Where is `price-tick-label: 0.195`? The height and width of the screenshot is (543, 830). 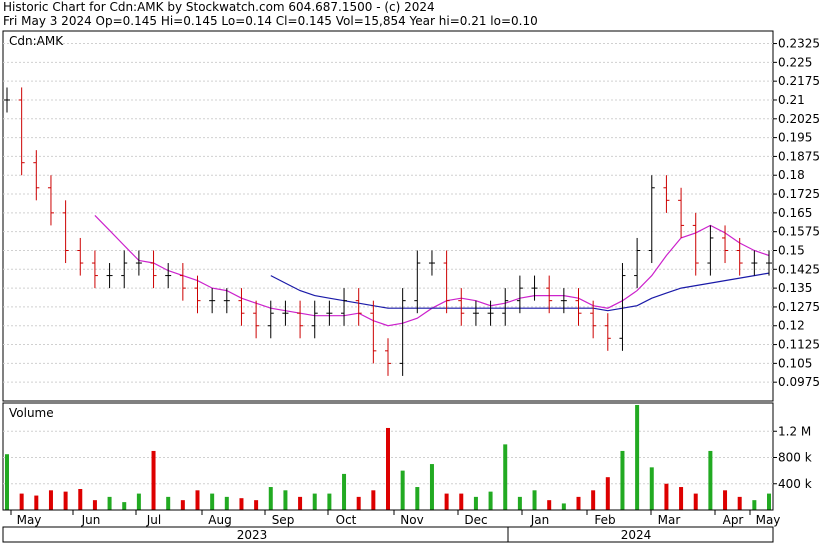 price-tick-label: 0.195 is located at coordinates (795, 138).